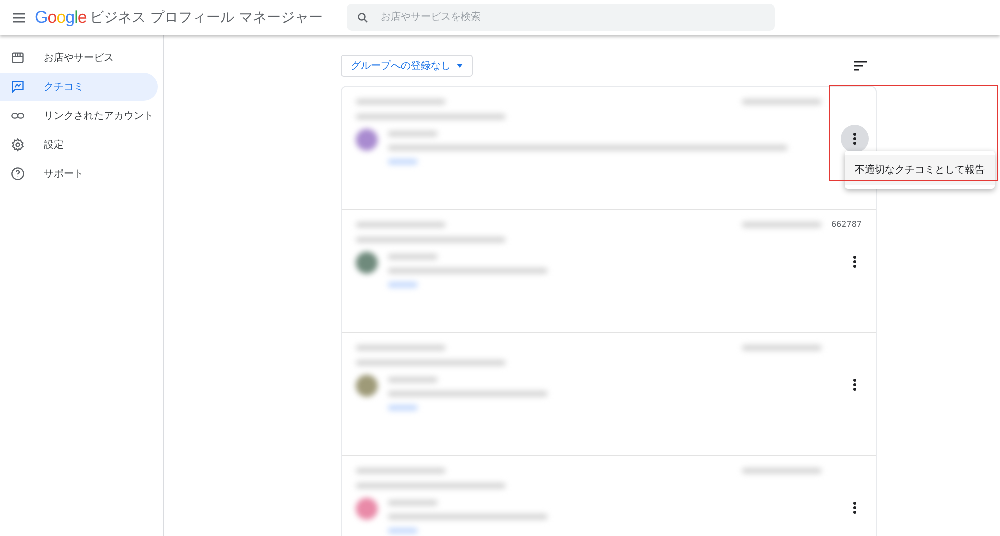  Describe the element at coordinates (79, 58) in the screenshot. I see `sidebar-item: お店やサービス` at that location.